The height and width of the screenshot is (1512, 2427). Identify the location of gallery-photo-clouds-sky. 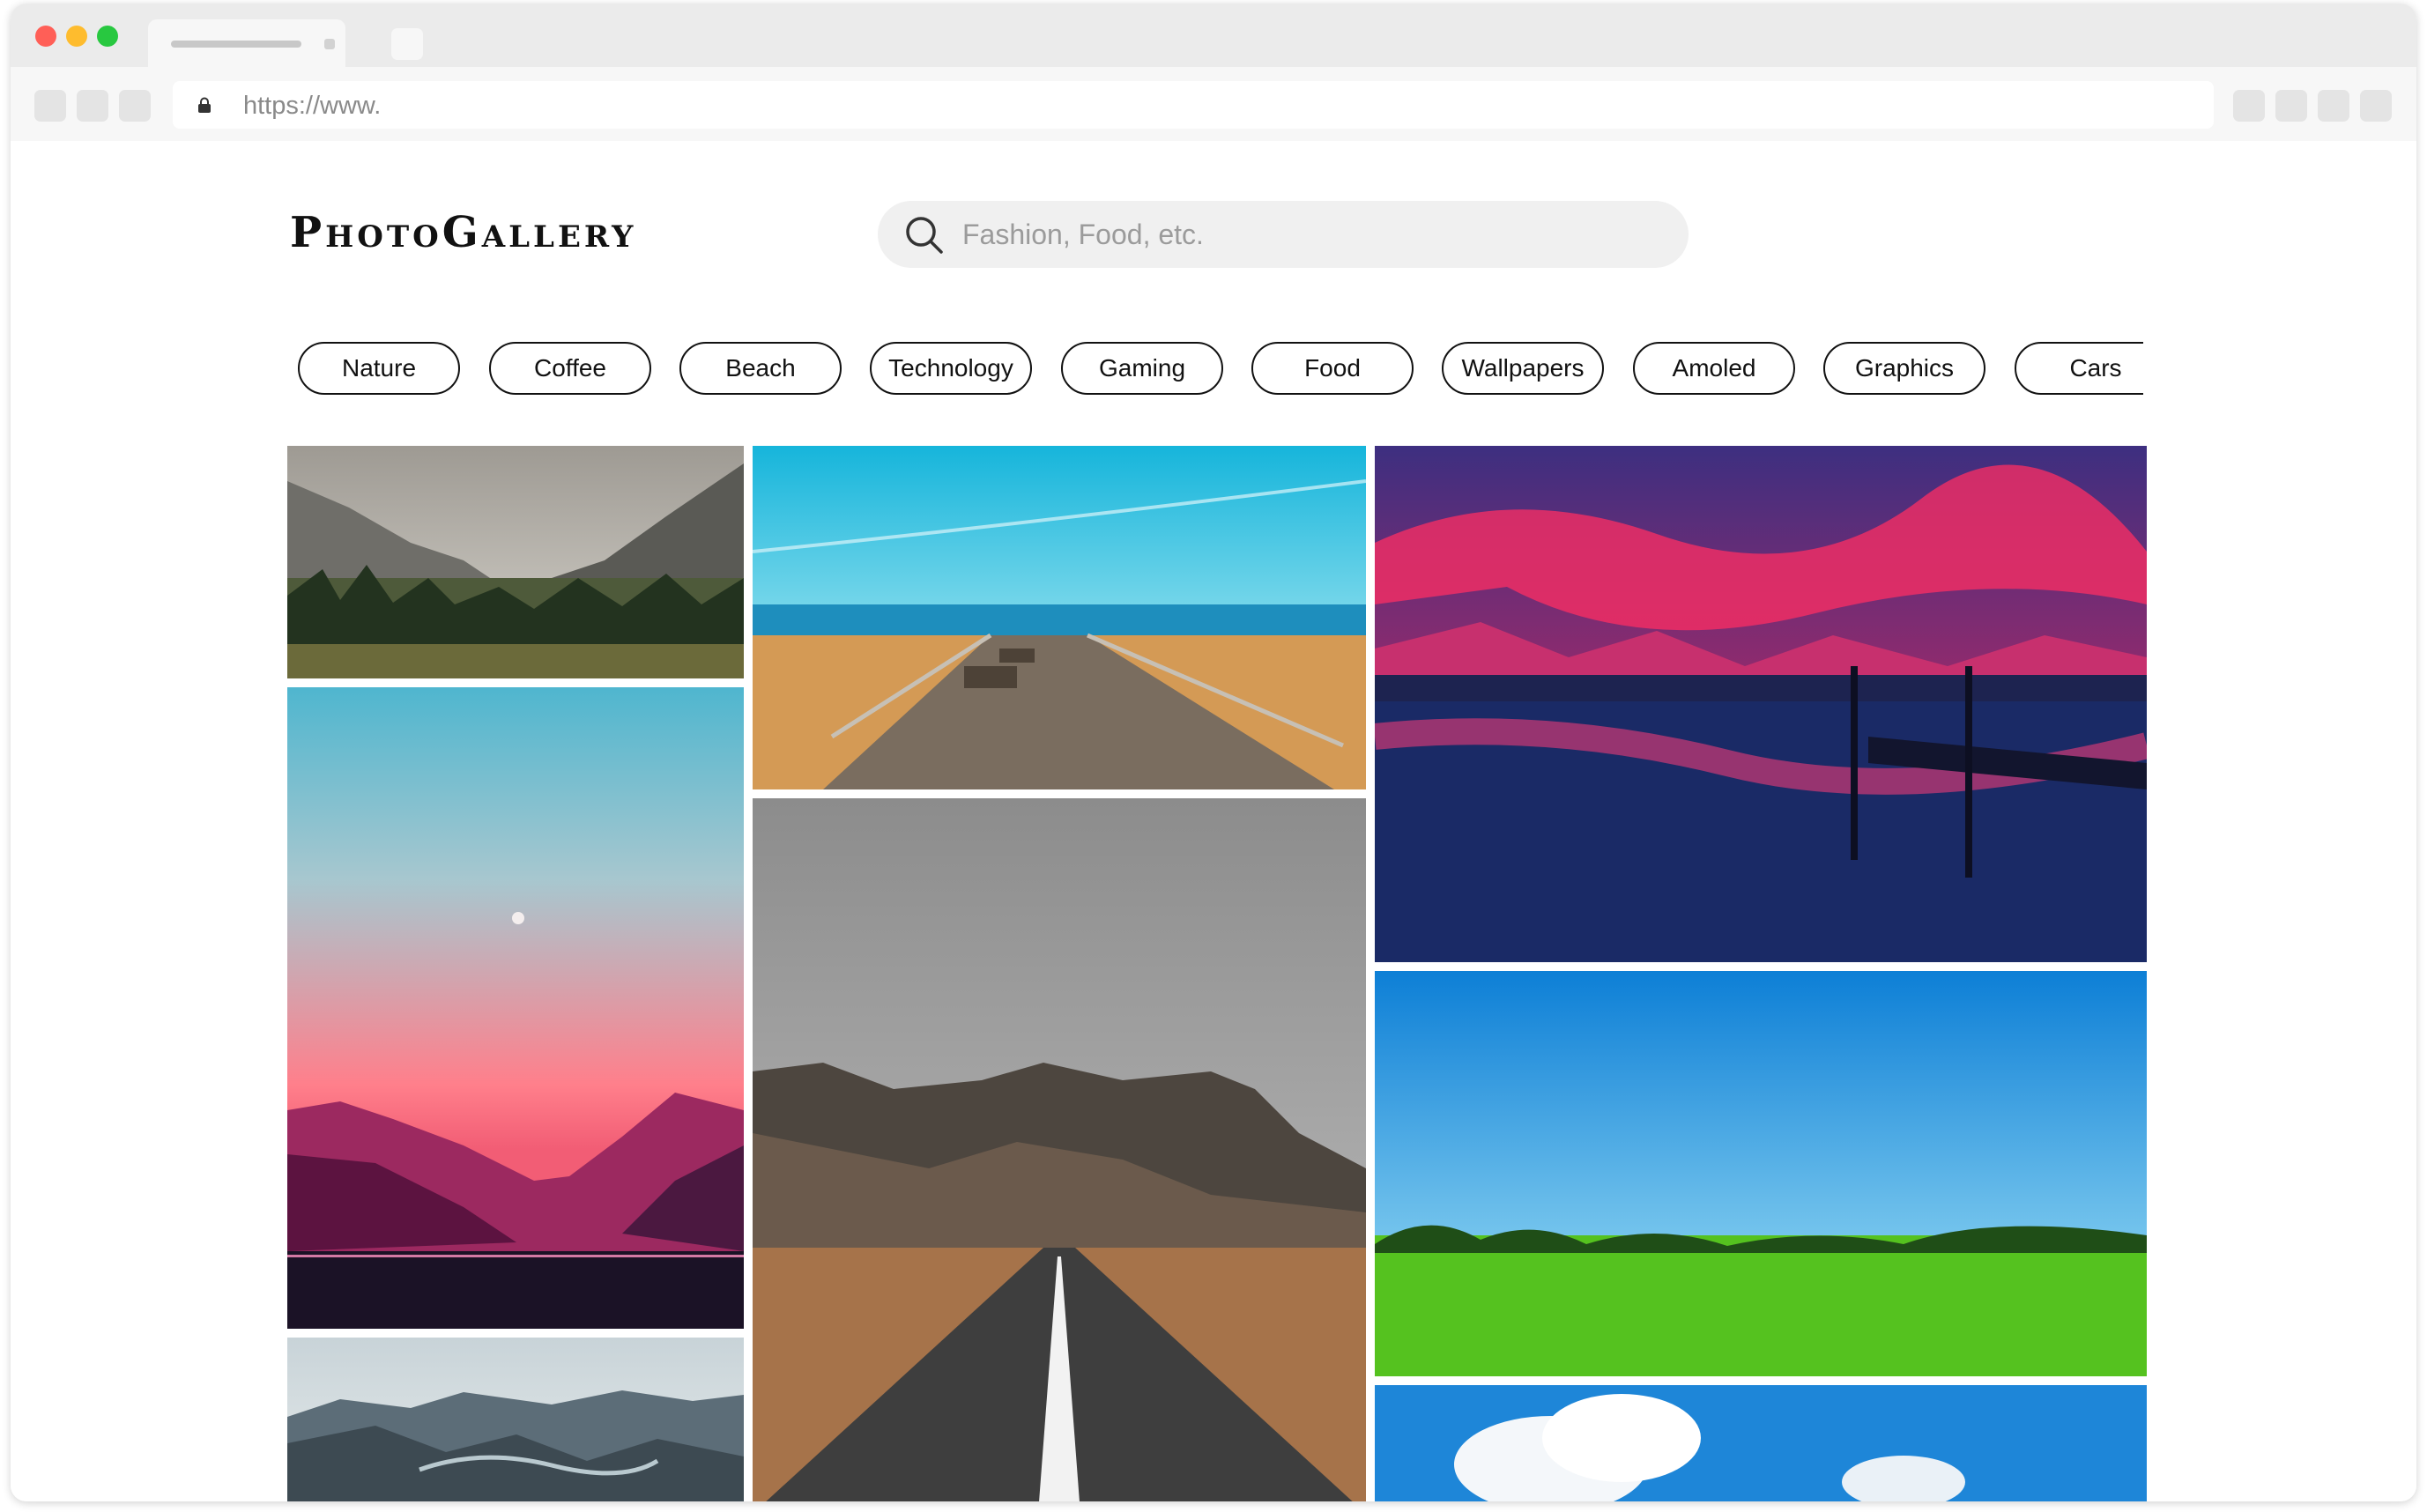
(1761, 1443).